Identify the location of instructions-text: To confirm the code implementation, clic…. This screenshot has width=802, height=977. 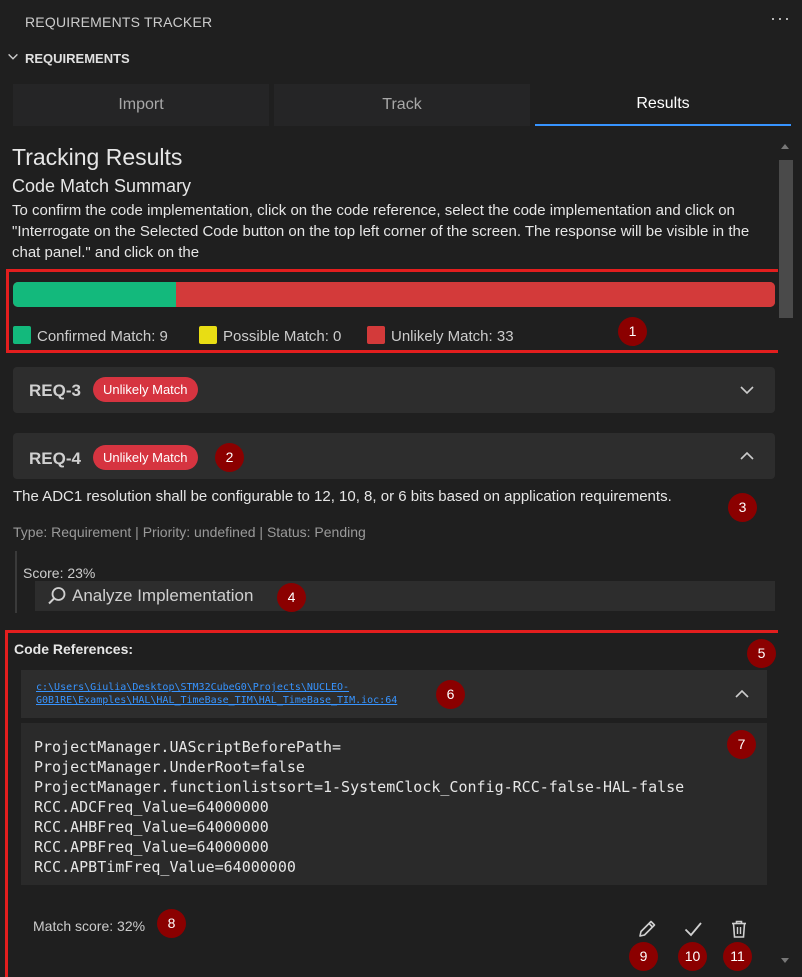
(381, 231).